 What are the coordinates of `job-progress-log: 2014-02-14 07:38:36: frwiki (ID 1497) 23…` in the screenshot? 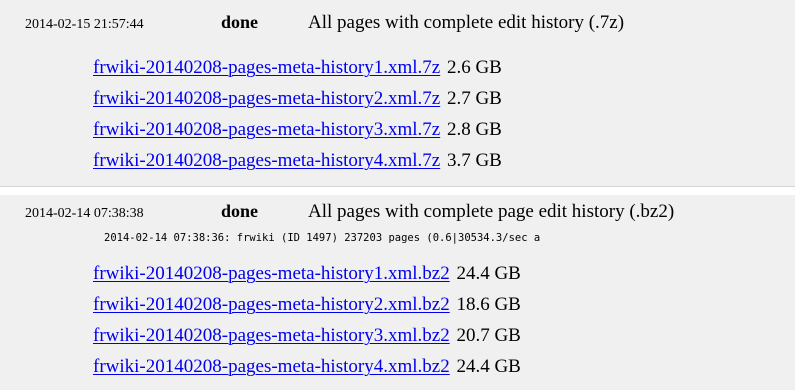 It's located at (322, 238).